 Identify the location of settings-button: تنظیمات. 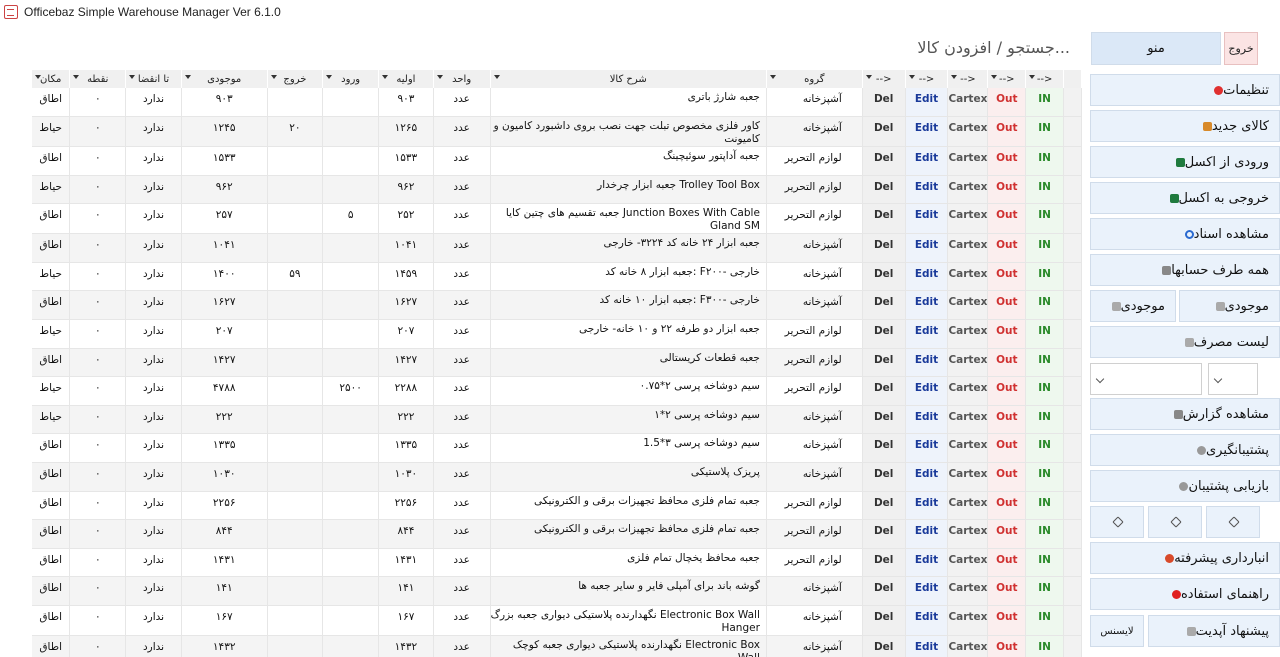
(1185, 90).